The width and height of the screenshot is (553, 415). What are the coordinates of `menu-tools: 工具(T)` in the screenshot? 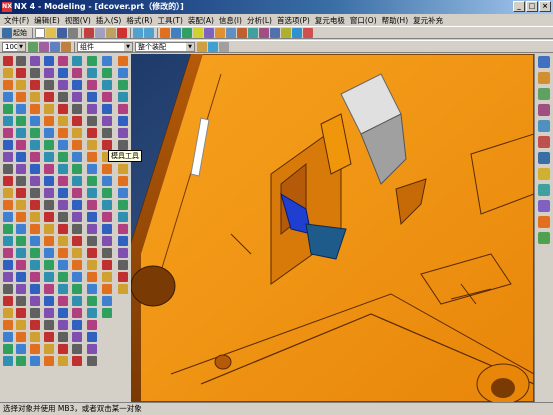 It's located at (169, 20).